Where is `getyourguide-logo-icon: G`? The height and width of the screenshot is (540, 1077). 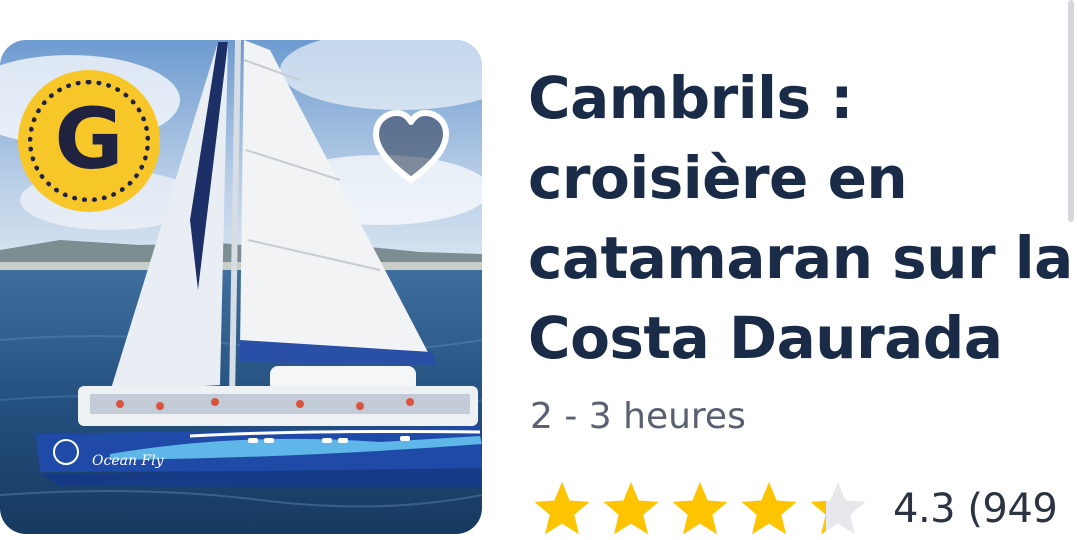 getyourguide-logo-icon: G is located at coordinates (89, 139).